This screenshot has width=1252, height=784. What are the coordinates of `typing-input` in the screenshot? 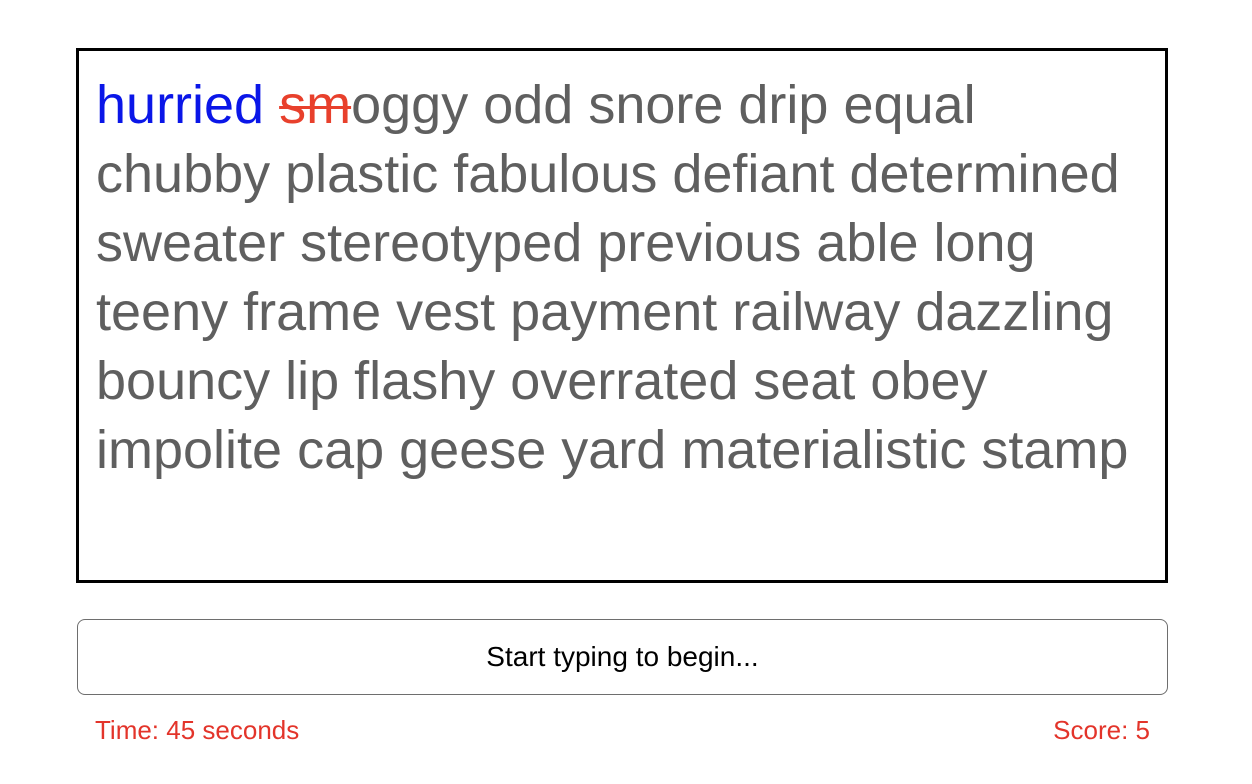 It's located at (622, 657).